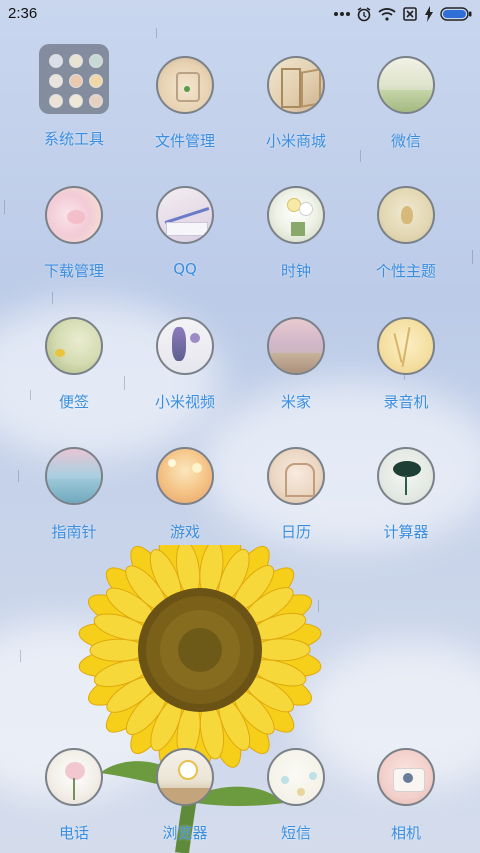 The width and height of the screenshot is (480, 853). I want to click on app-clock: 时钟, so click(296, 241).